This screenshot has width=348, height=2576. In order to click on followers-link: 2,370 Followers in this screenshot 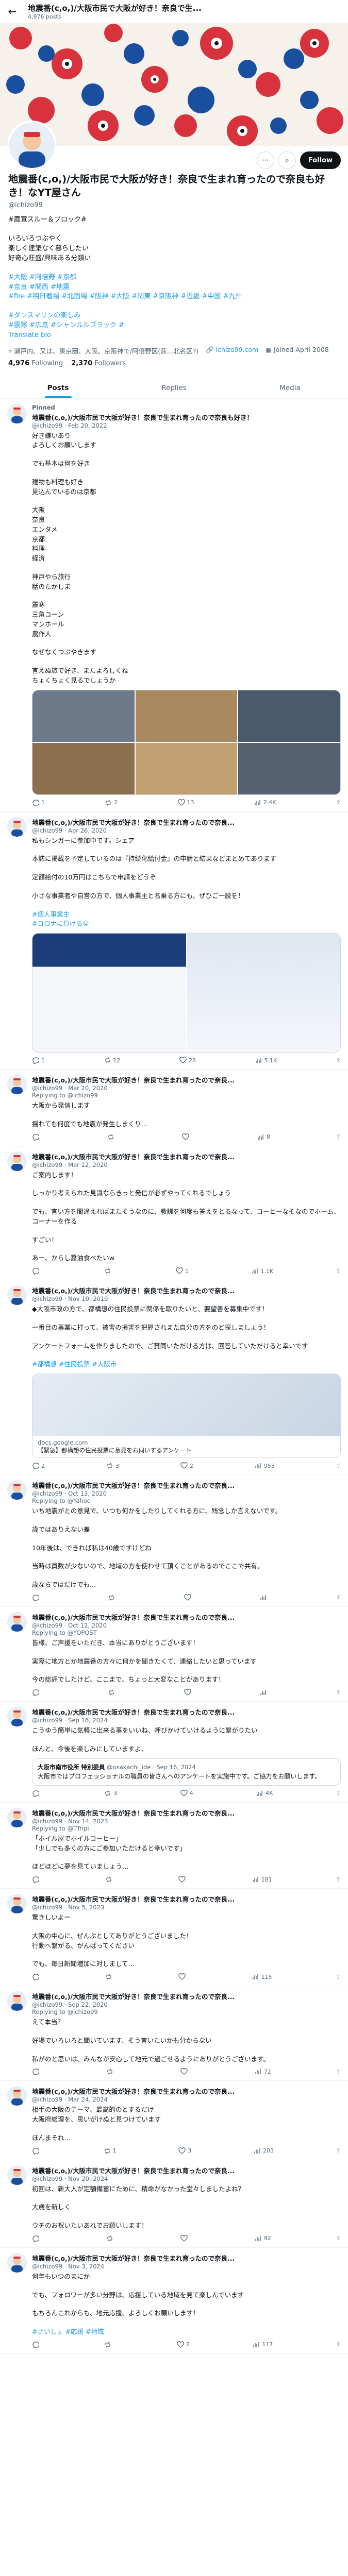, I will do `click(98, 363)`.